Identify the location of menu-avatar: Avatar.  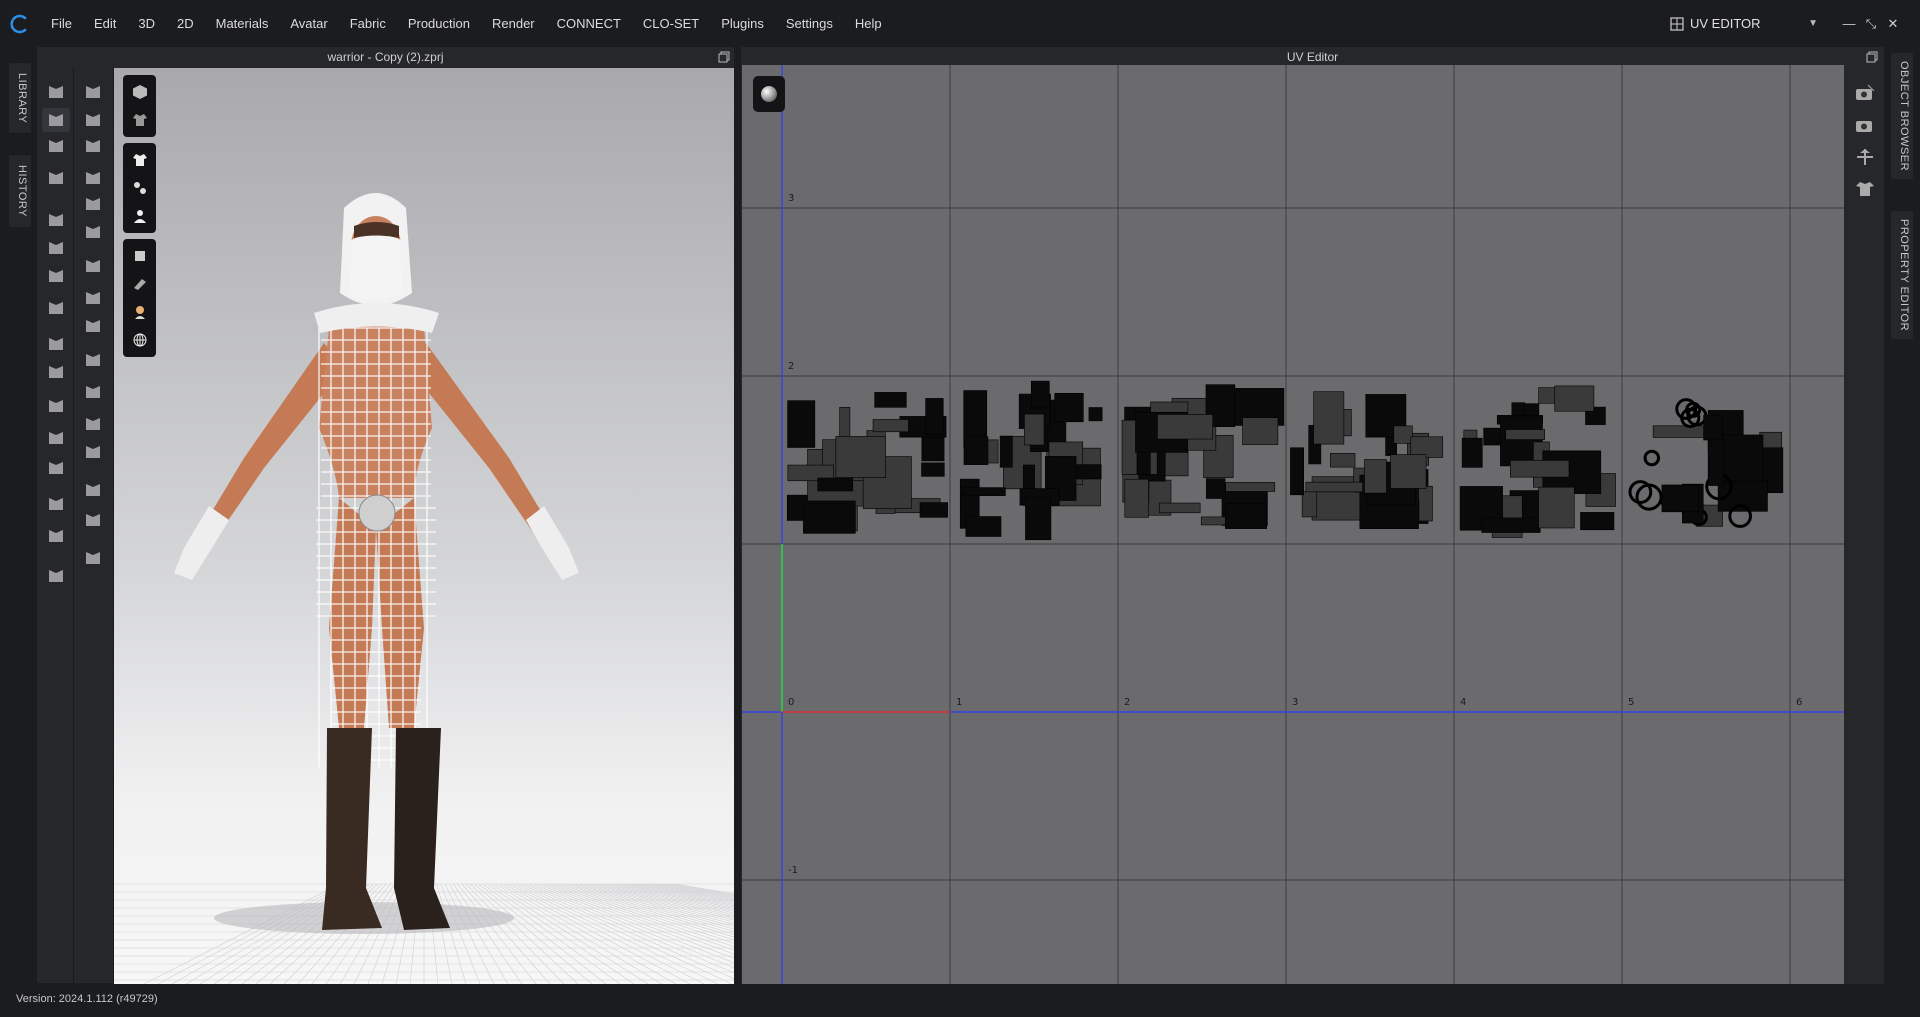
(308, 23).